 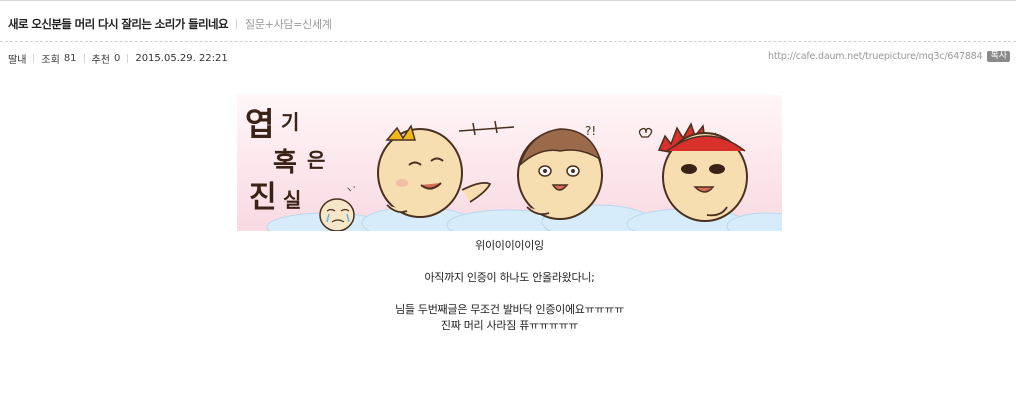 I want to click on post-datetime: 2015.05.29. 22:21, so click(x=181, y=58).